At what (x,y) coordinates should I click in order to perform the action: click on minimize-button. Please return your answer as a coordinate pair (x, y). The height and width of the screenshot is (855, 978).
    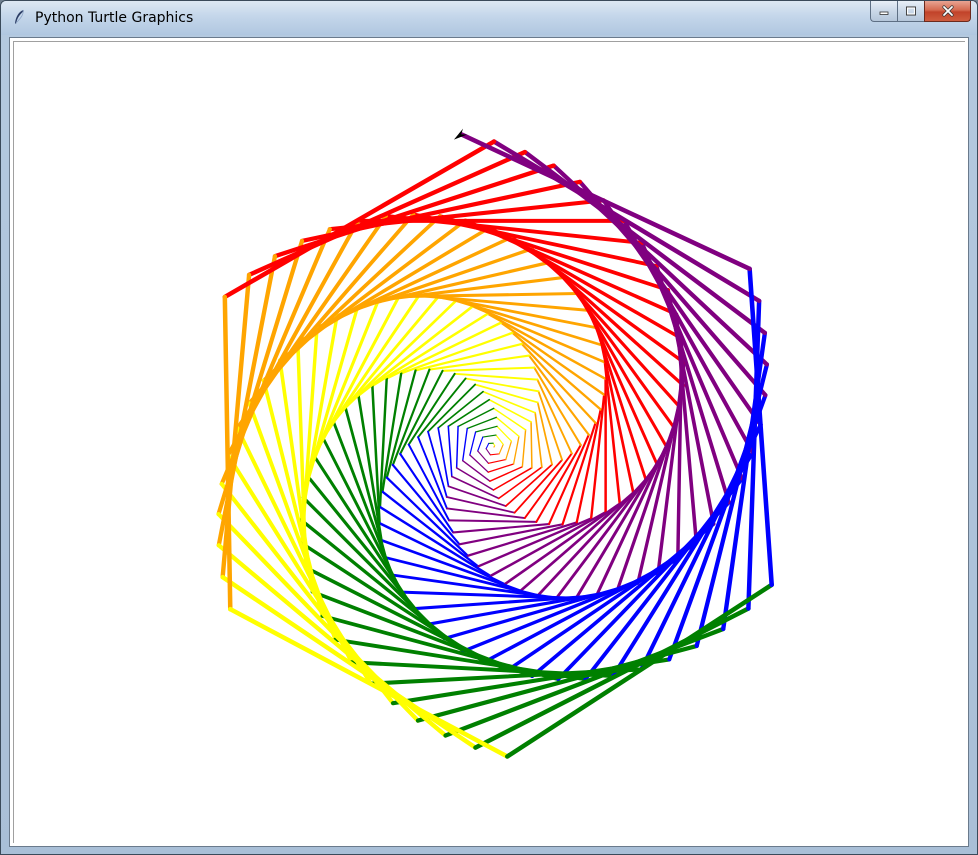
    Looking at the image, I should click on (883, 11).